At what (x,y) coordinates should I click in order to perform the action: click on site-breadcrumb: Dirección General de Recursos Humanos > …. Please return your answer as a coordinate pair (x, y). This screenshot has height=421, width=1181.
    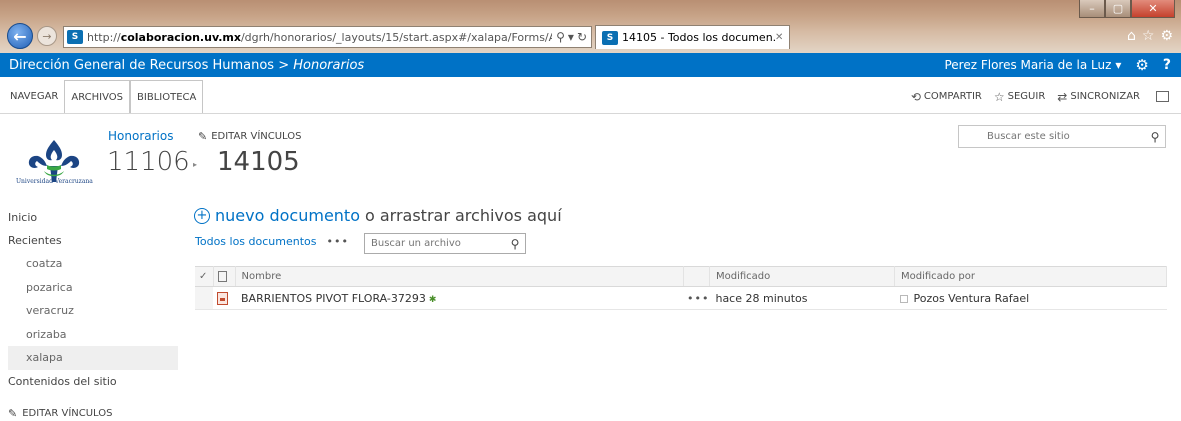
    Looking at the image, I should click on (187, 65).